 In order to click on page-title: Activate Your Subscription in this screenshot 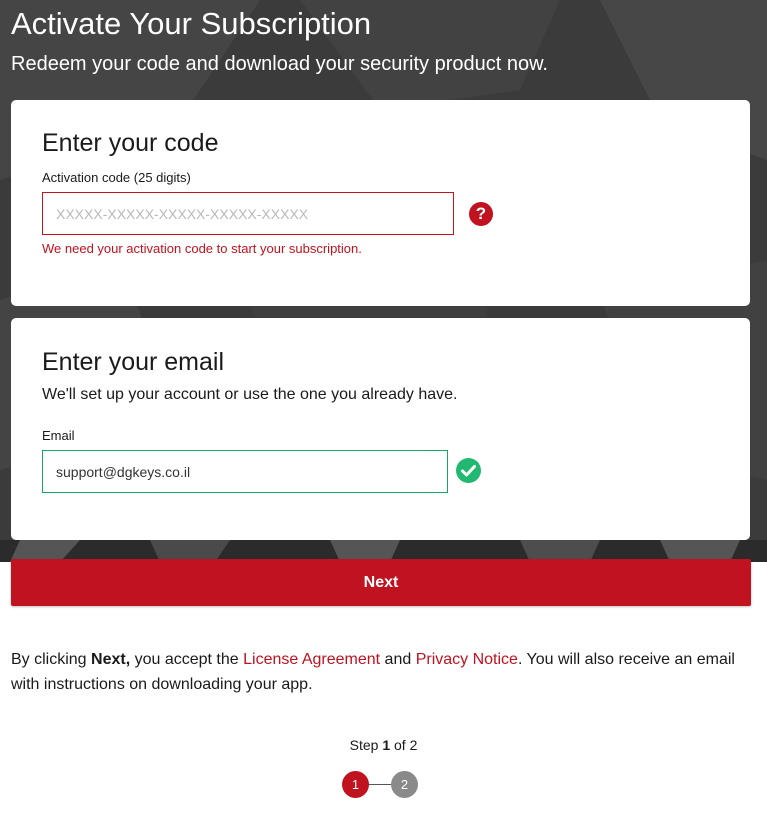, I will do `click(191, 23)`.